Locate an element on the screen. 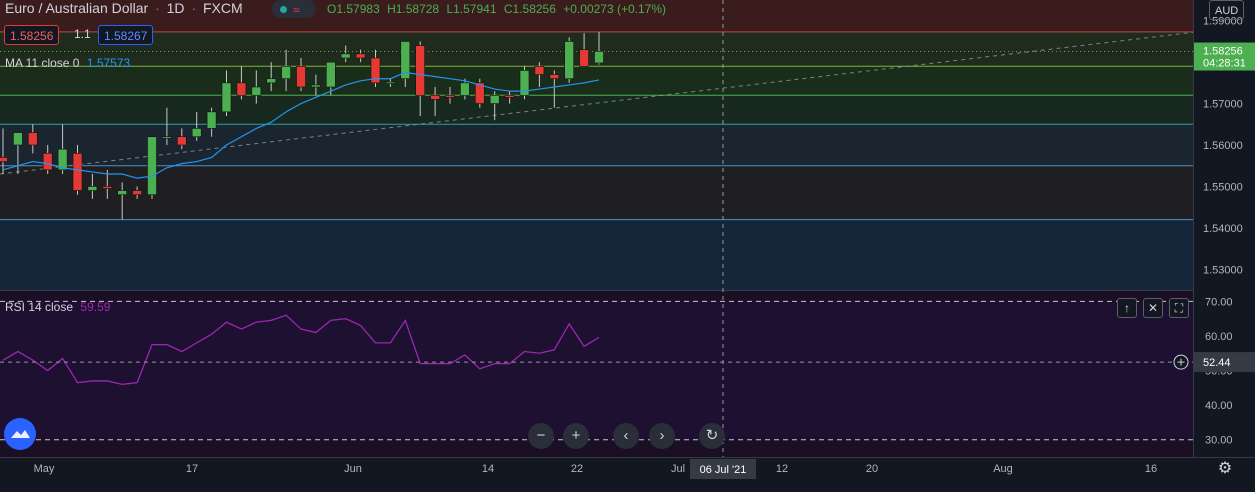  time-tick-label: Jul is located at coordinates (678, 469).